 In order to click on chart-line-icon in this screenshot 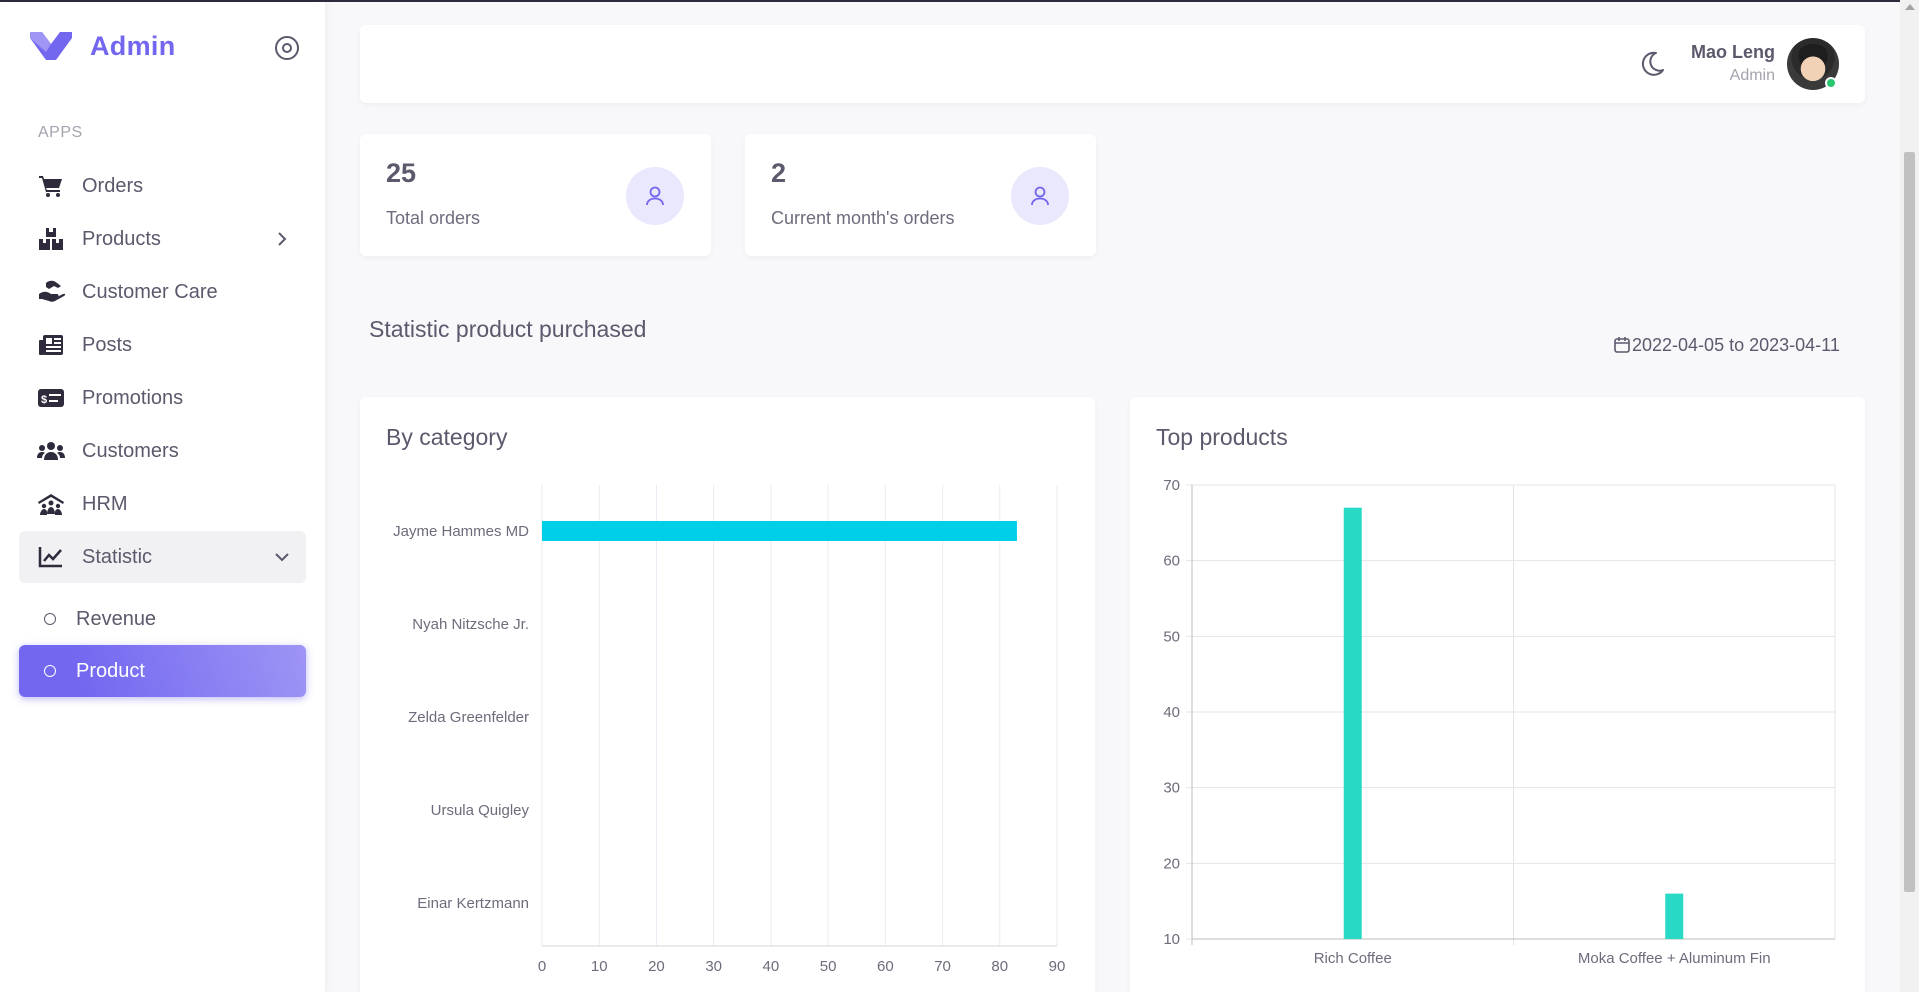, I will do `click(51, 557)`.